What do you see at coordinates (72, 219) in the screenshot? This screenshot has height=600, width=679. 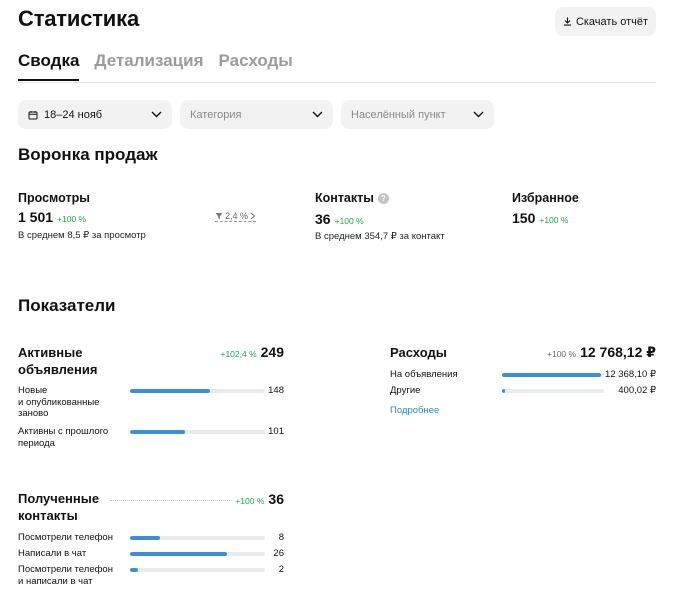 I see `views-change: +100 %` at bounding box center [72, 219].